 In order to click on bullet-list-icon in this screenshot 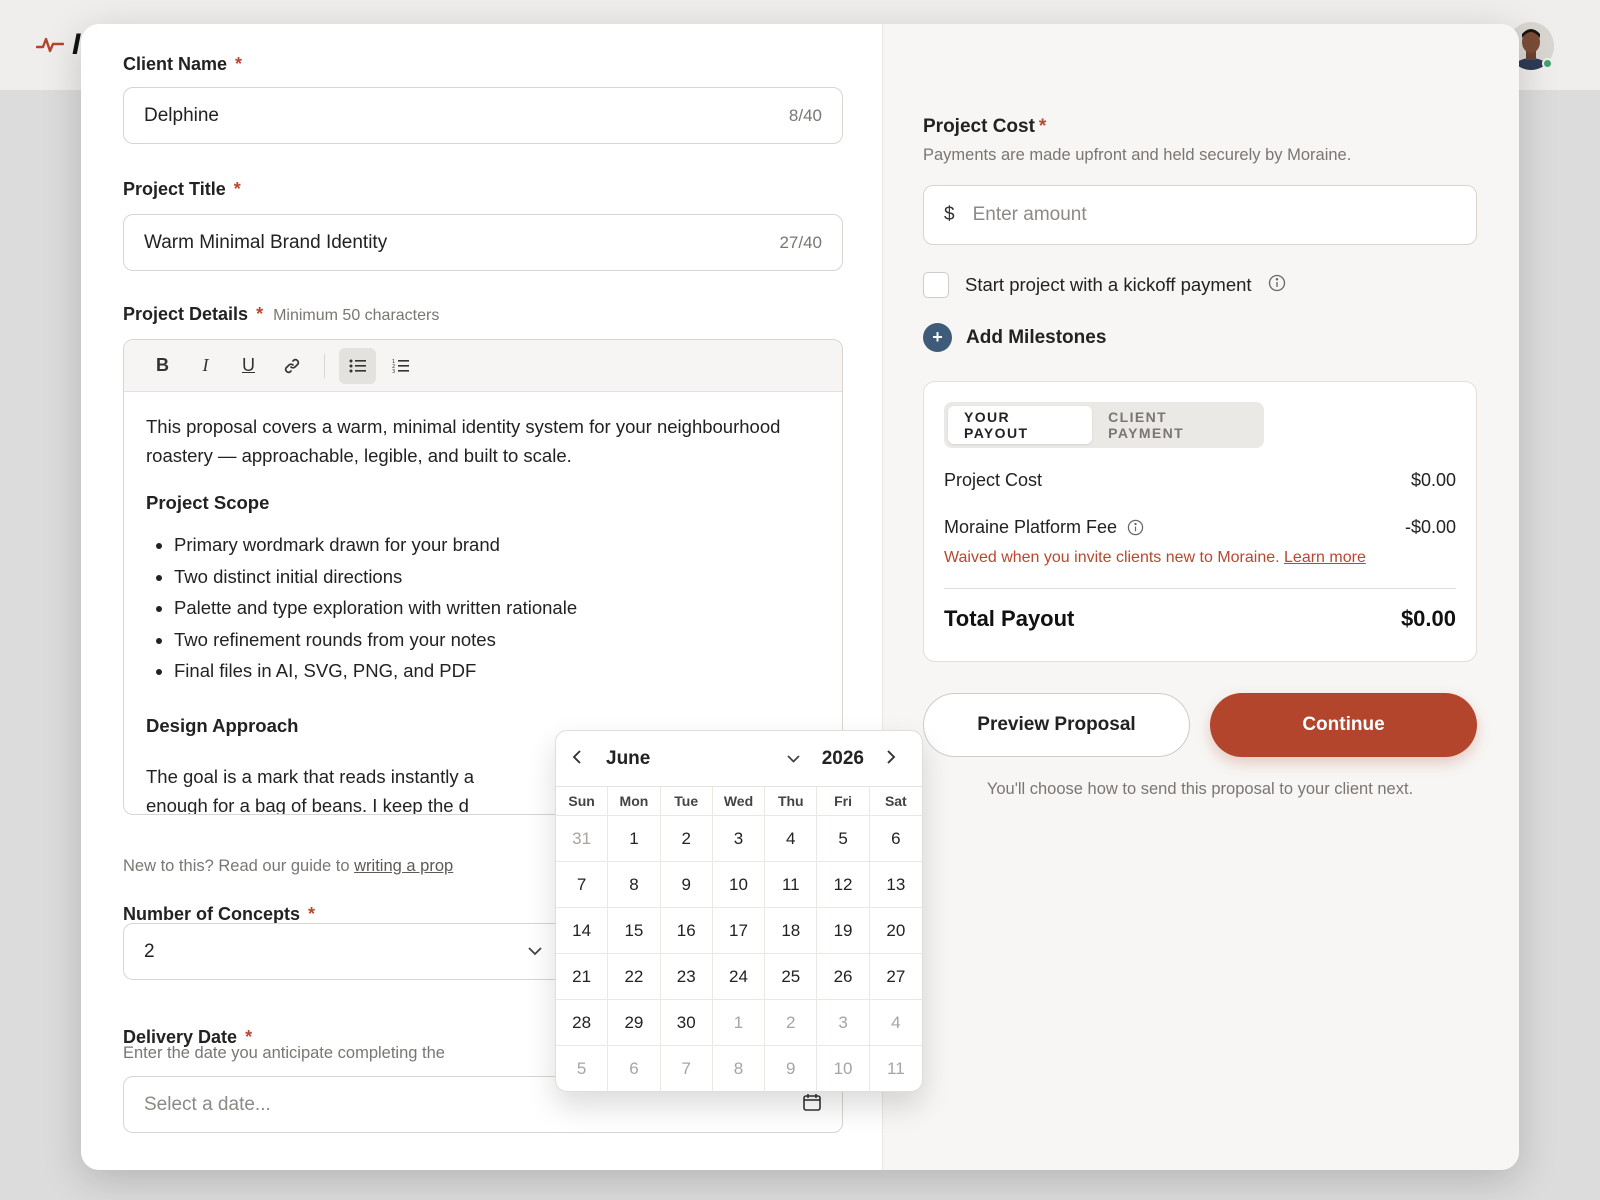, I will do `click(357, 365)`.